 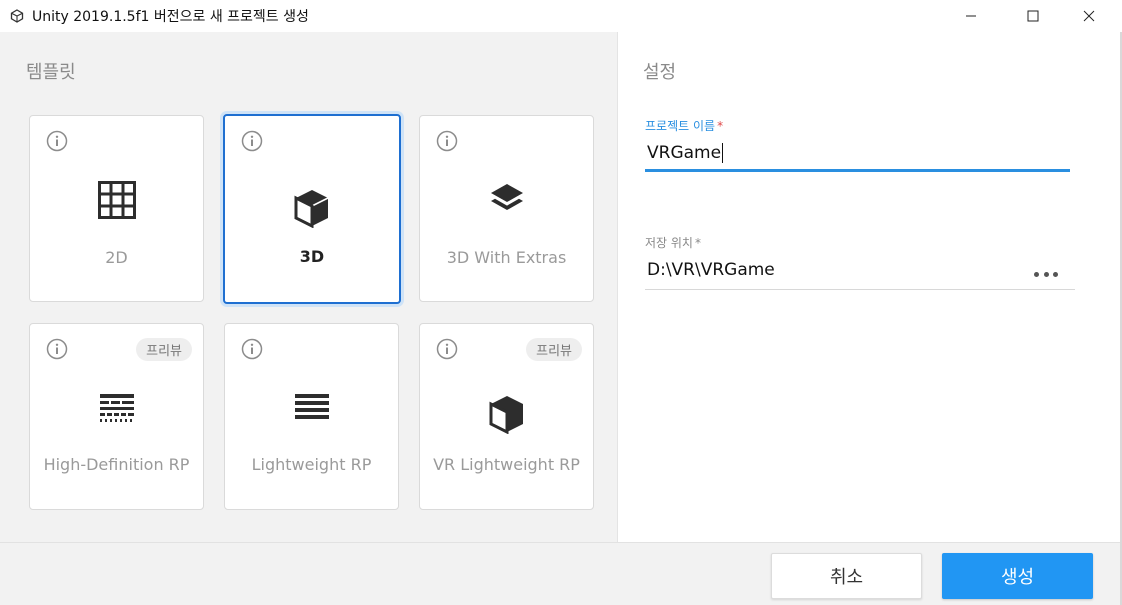 I want to click on location-underline, so click(x=860, y=289).